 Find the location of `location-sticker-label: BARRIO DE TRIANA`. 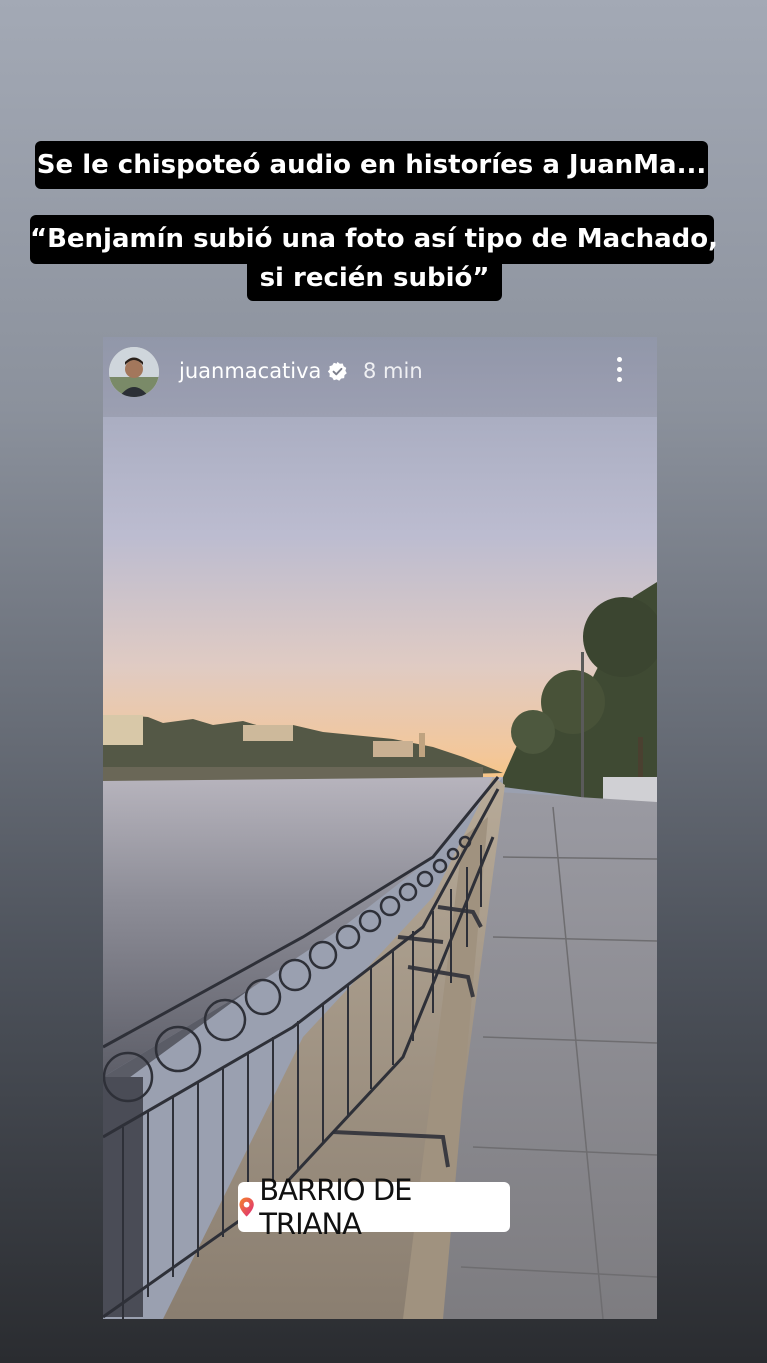

location-sticker-label: BARRIO DE TRIANA is located at coordinates (335, 1207).